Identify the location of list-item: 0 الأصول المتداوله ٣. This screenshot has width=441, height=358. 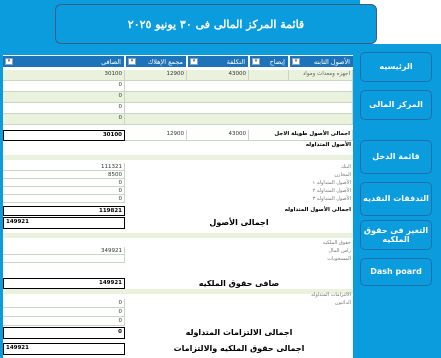
(178, 199).